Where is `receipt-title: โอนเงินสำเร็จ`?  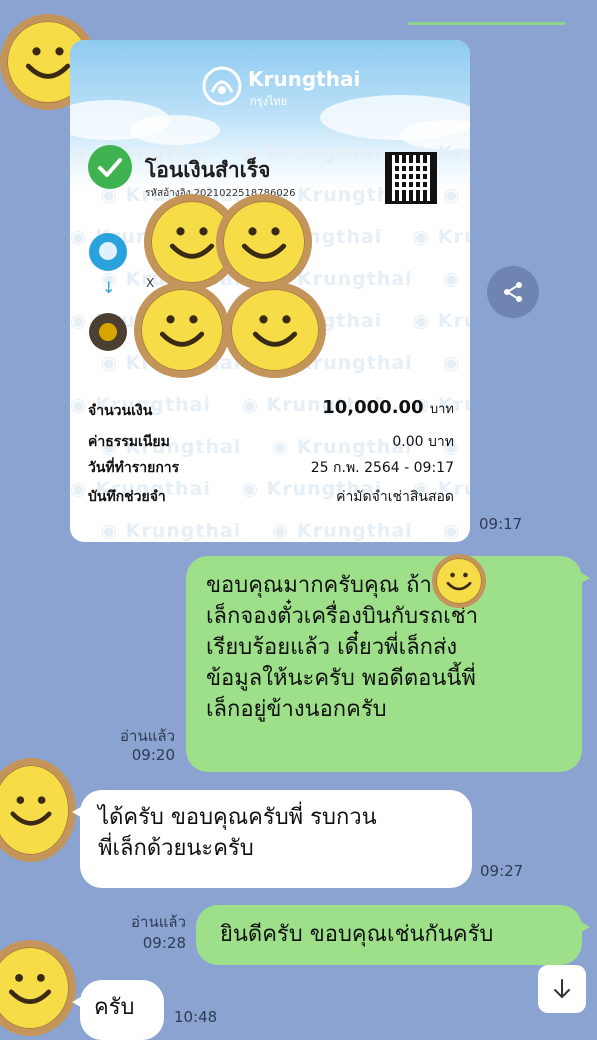
receipt-title: โอนเงินสำเร็จ is located at coordinates (208, 170).